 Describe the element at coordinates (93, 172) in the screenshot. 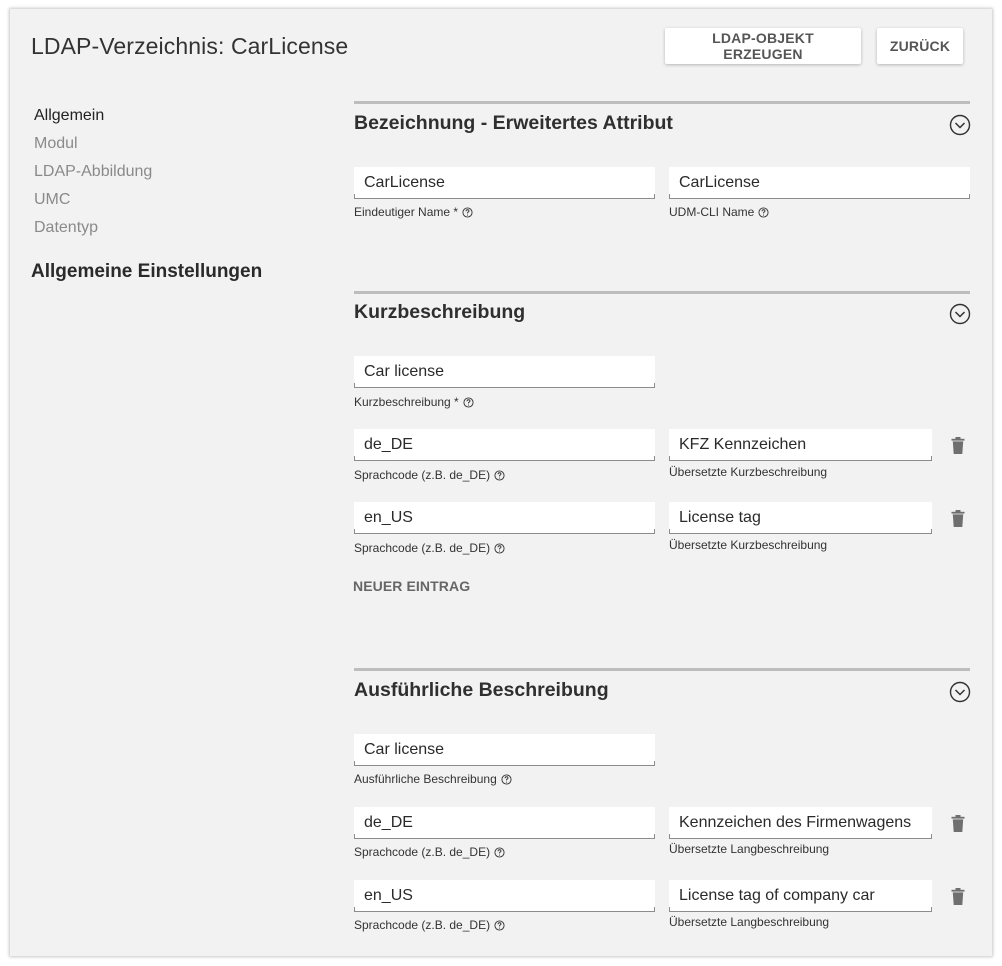

I see `sidebar-item-ldap-abbildung: LDAP-Abbildung` at that location.